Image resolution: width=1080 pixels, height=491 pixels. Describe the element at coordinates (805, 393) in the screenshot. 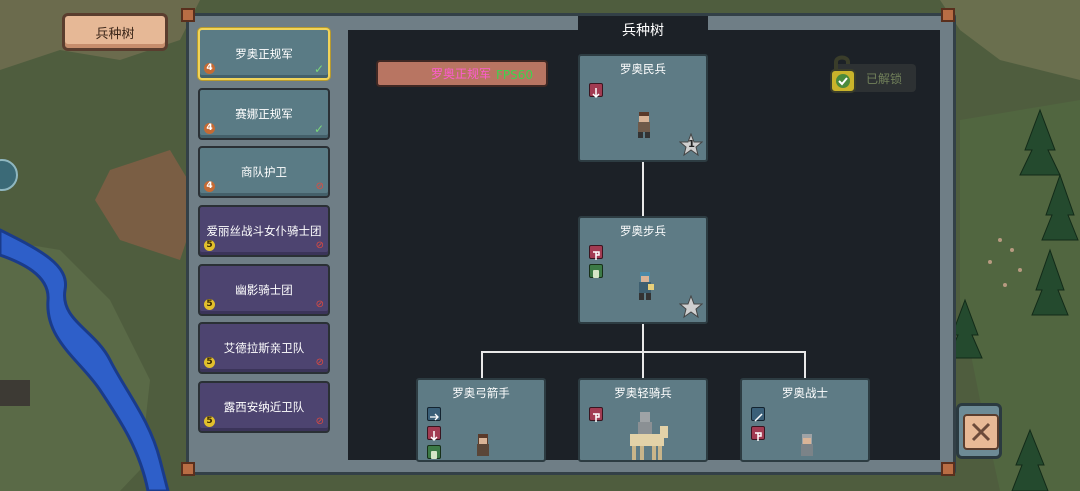

I see `unit-name: 罗奥战士` at that location.